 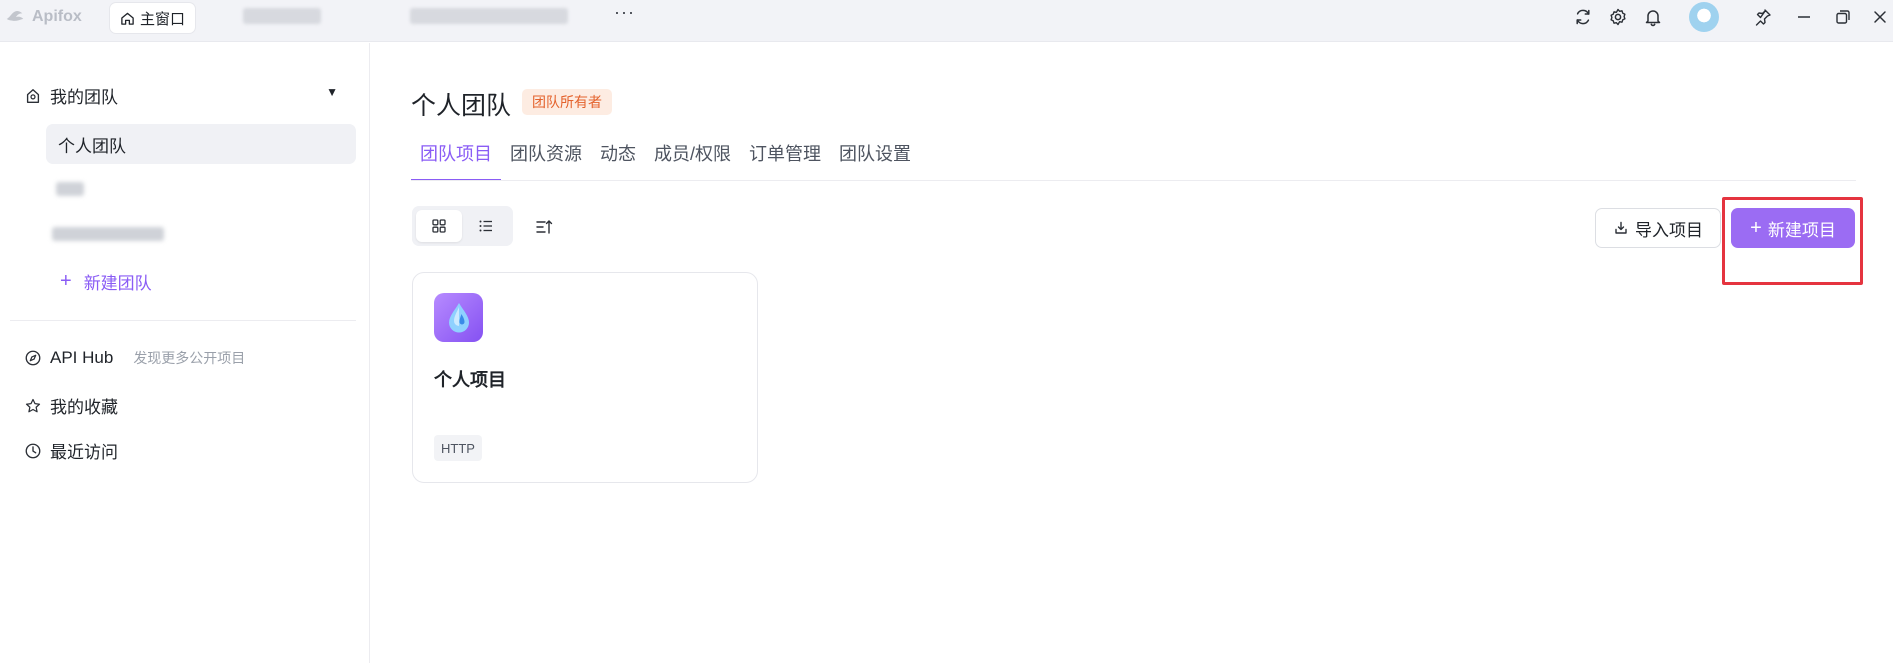 I want to click on tab-team-settings: 团队设置, so click(x=875, y=160).